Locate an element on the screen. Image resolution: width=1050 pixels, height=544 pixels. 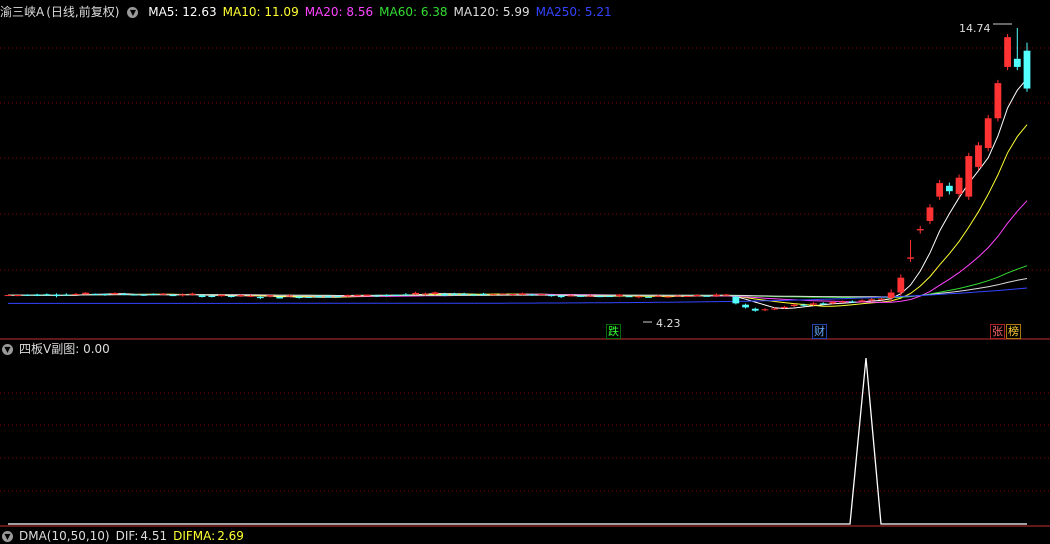
sub-chart-title: 四板V副图 is located at coordinates (47, 349).